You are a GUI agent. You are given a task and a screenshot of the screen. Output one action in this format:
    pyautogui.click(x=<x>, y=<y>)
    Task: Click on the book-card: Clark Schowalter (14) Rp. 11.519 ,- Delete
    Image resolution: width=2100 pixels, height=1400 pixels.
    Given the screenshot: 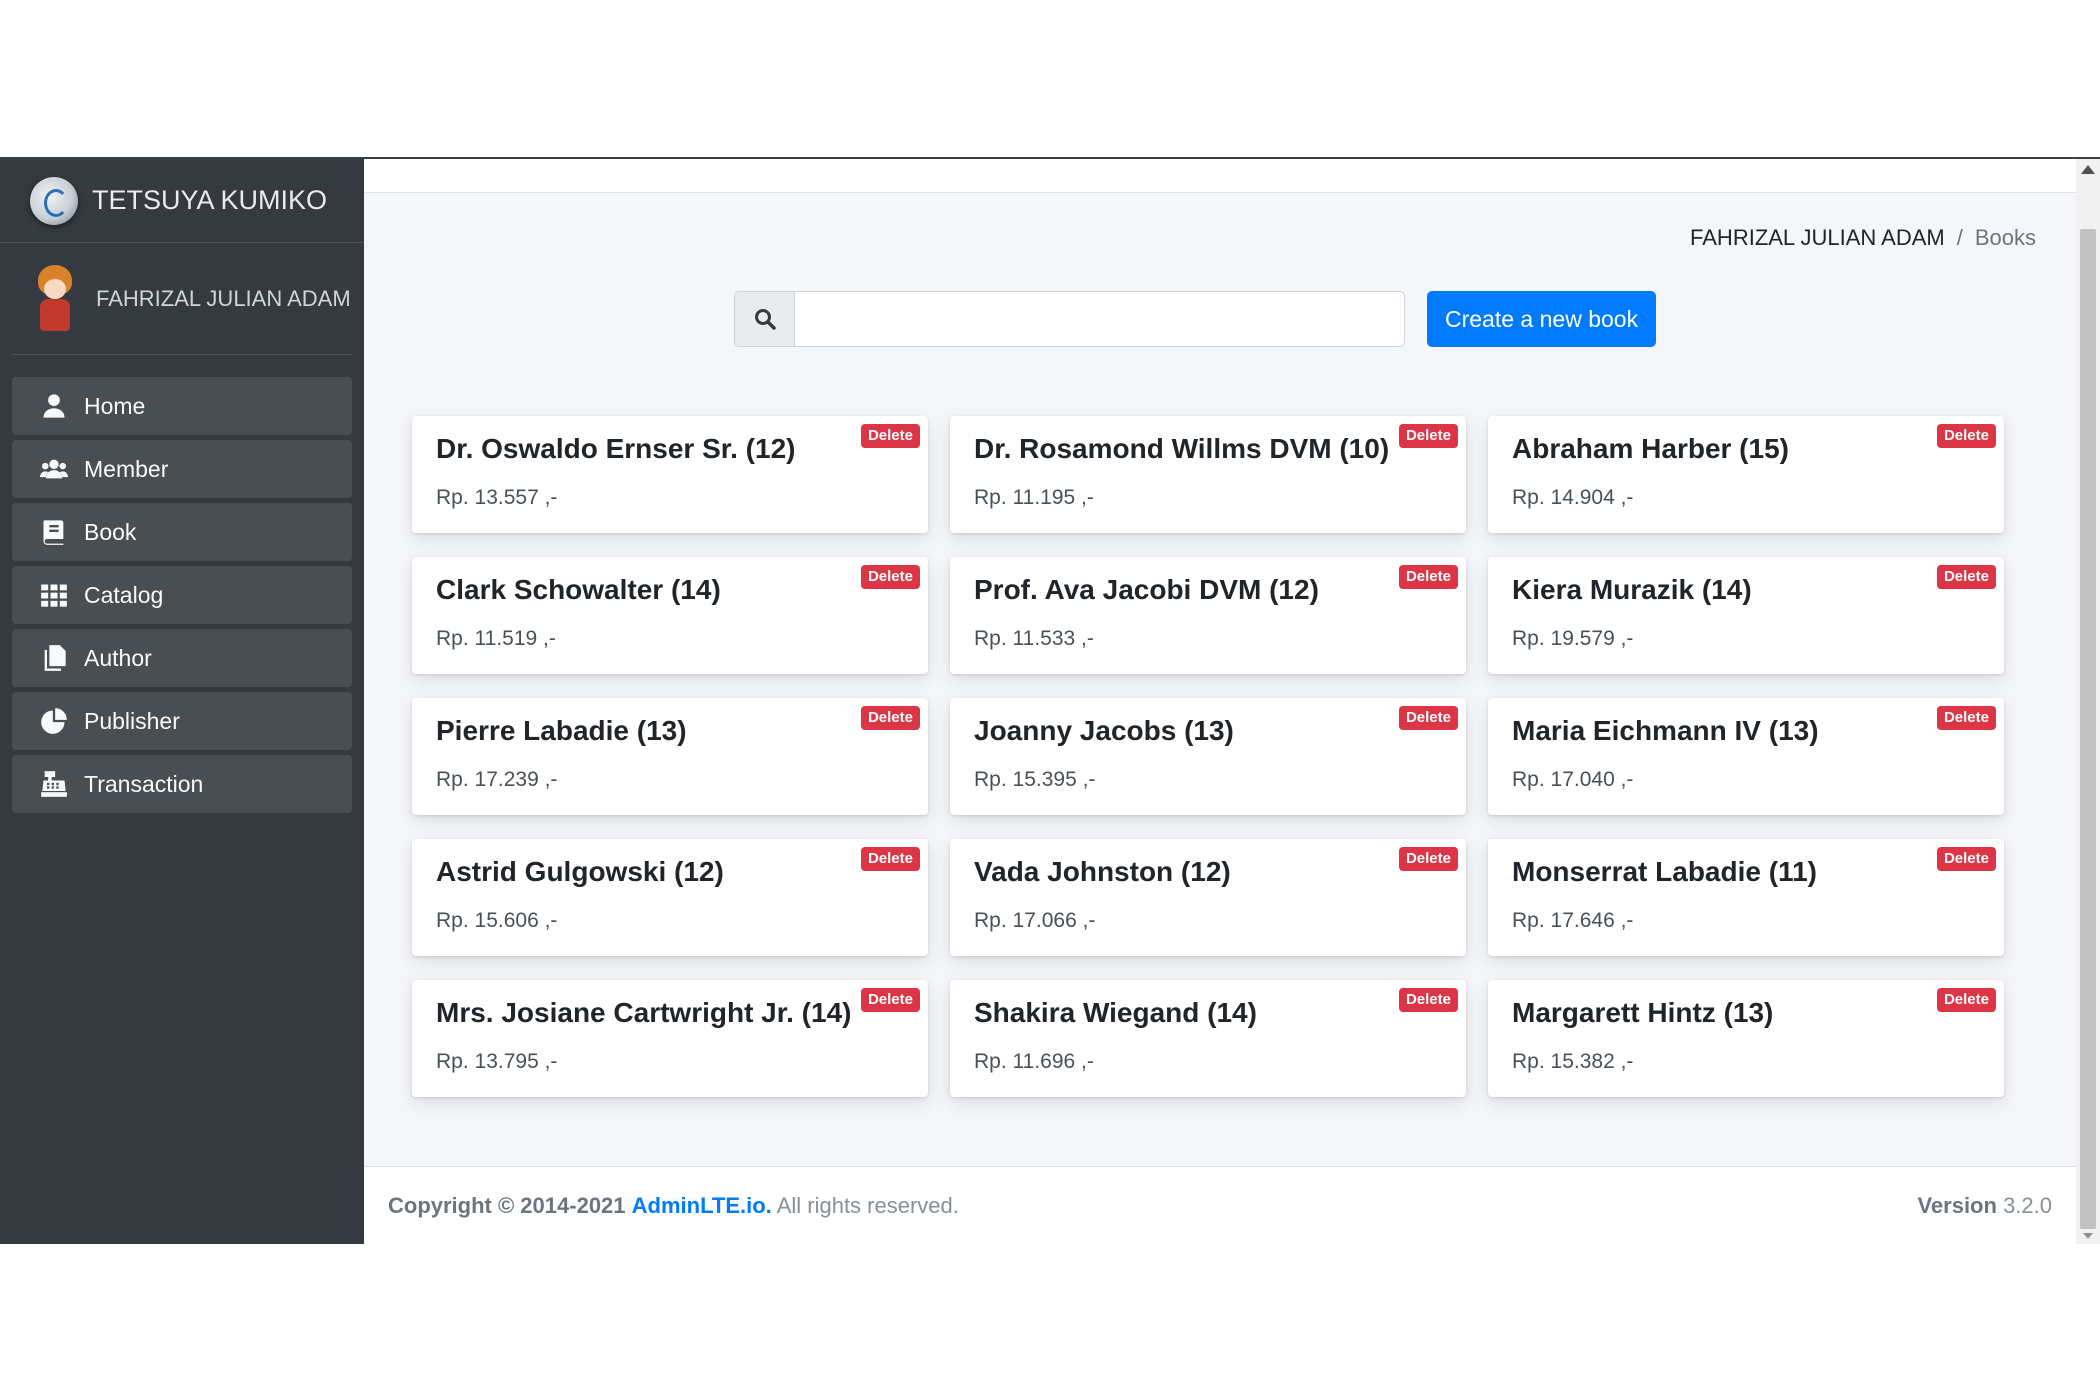 What is the action you would take?
    pyautogui.click(x=670, y=615)
    